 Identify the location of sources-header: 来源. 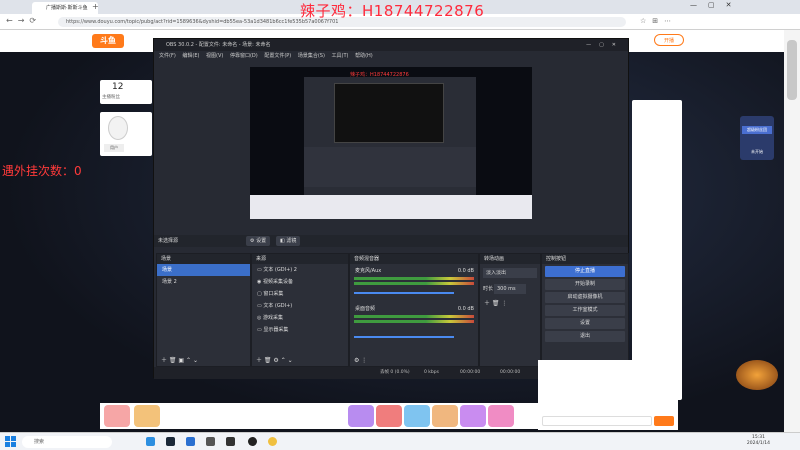
(300, 259).